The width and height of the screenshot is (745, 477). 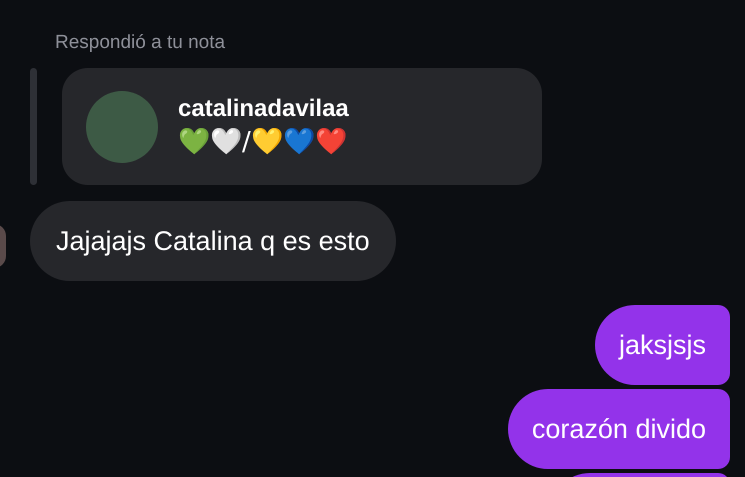 I want to click on message-bubble: jaksjsjs, so click(x=662, y=345).